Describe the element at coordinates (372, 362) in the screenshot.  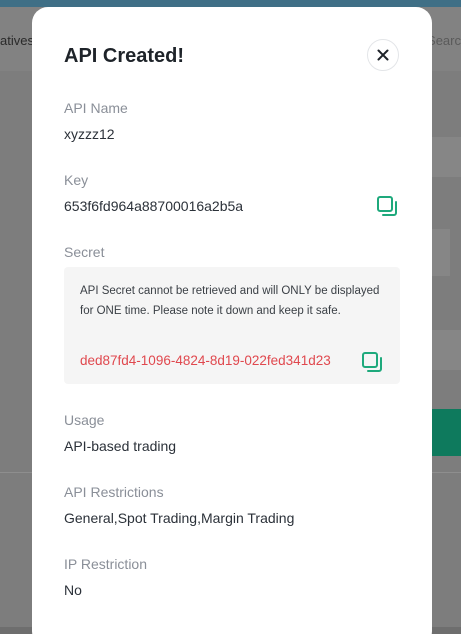
I see `copy-secret-icon` at that location.